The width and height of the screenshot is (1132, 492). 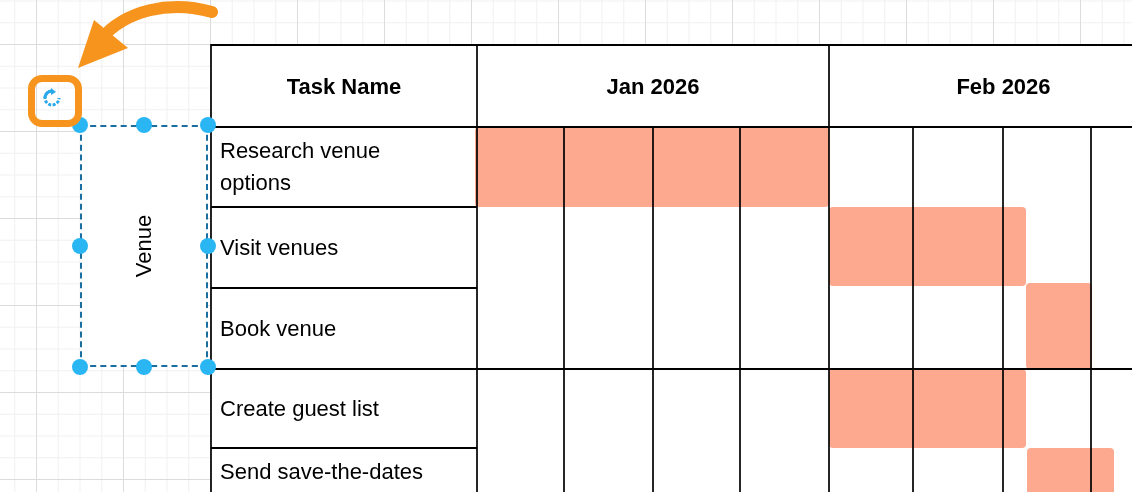 What do you see at coordinates (278, 328) in the screenshot?
I see `table-cell-text: Book venue` at bounding box center [278, 328].